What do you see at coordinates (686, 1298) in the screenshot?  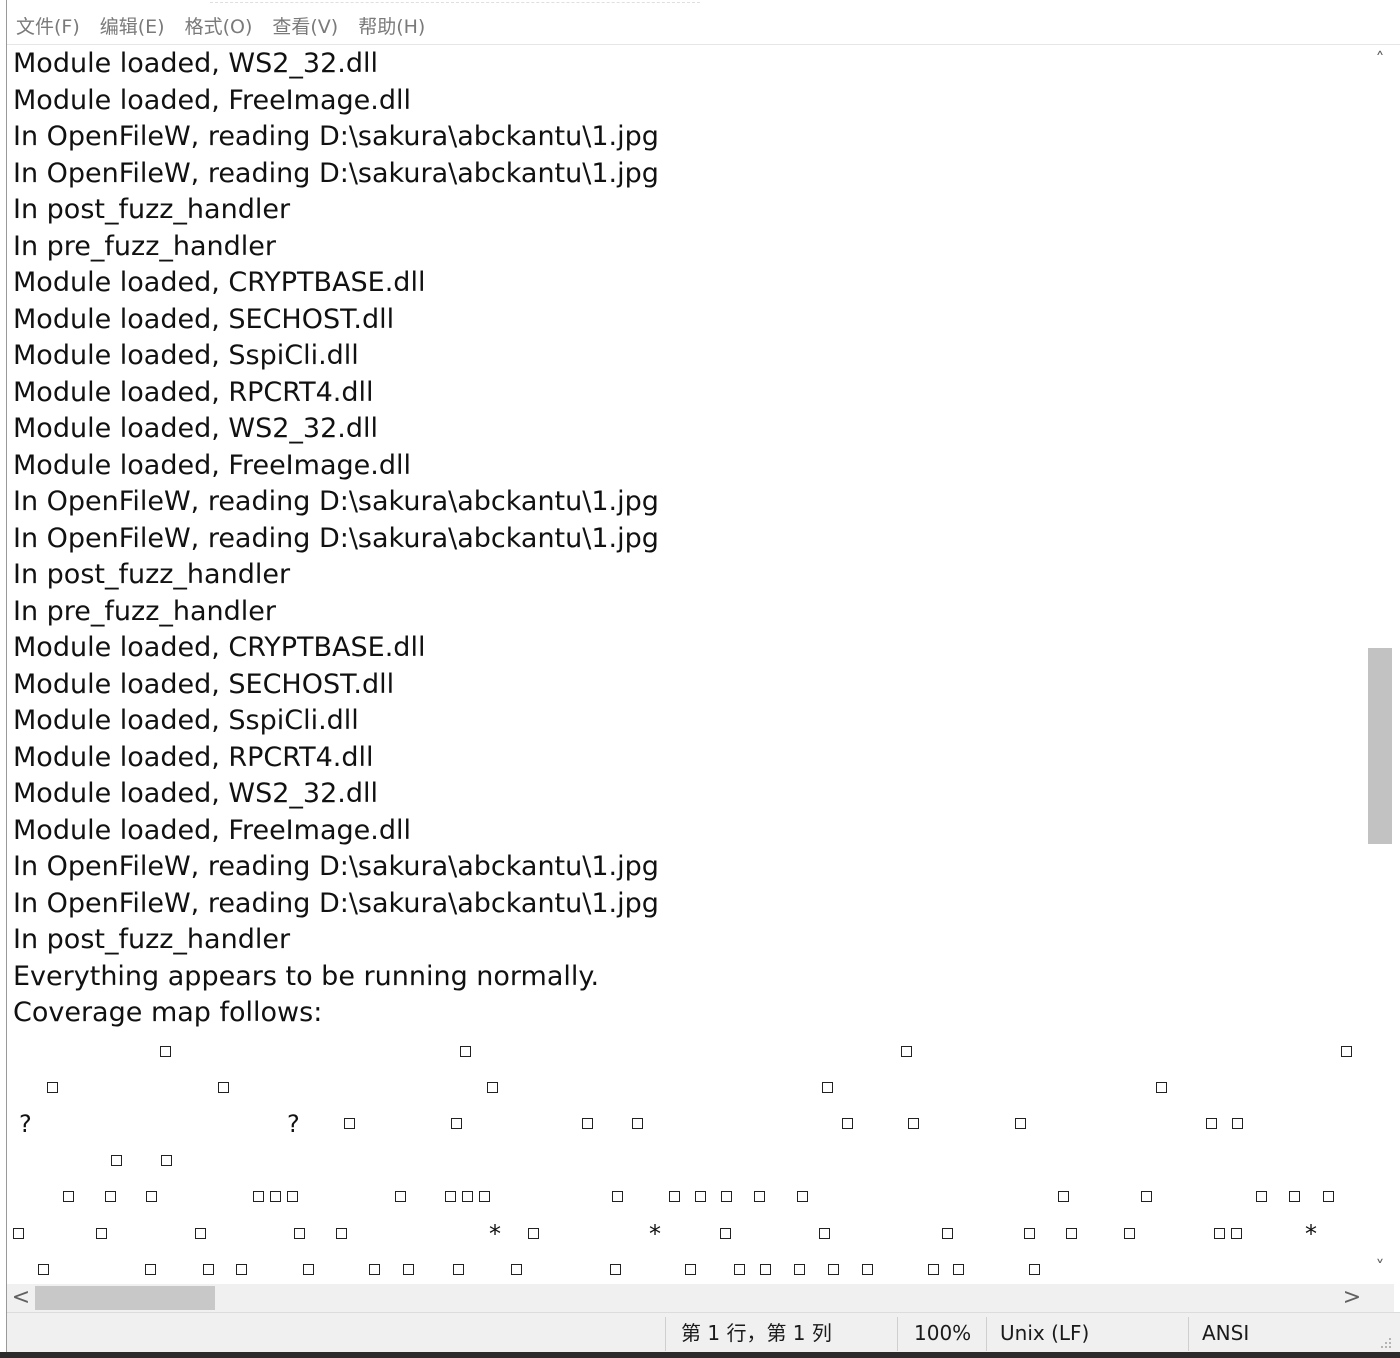 I see `horizontal-scrollbar: < >` at bounding box center [686, 1298].